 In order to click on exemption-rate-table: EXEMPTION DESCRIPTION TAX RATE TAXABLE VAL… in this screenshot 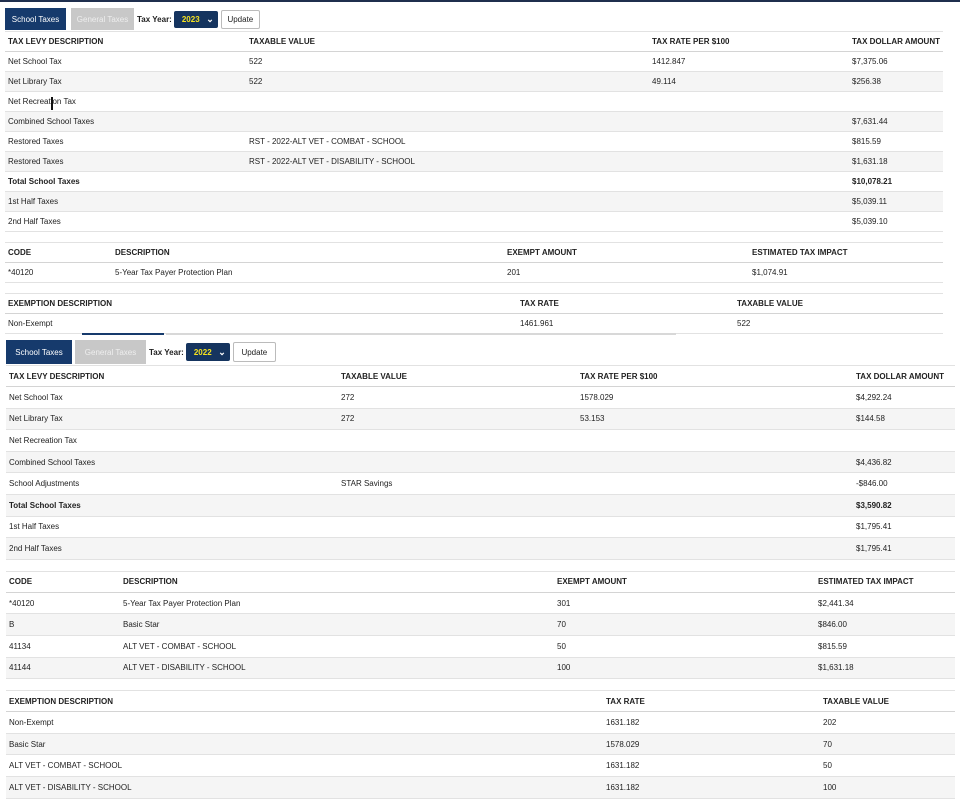, I will do `click(480, 744)`.